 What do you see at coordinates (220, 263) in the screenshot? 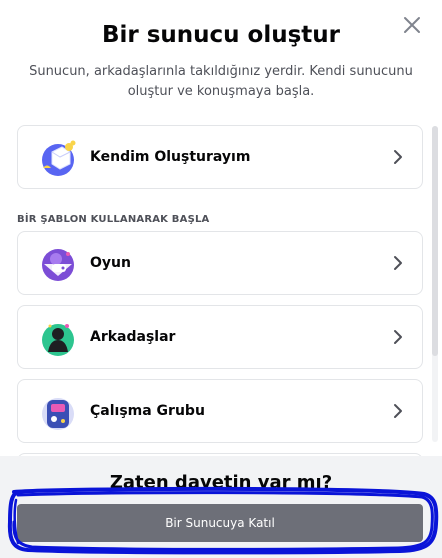
I see `template-option-gaming: Oyun` at bounding box center [220, 263].